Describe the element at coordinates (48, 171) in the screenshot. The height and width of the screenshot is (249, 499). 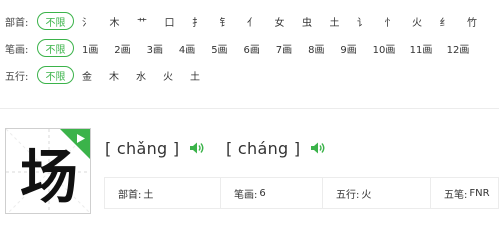
I see `character-box: 场` at that location.